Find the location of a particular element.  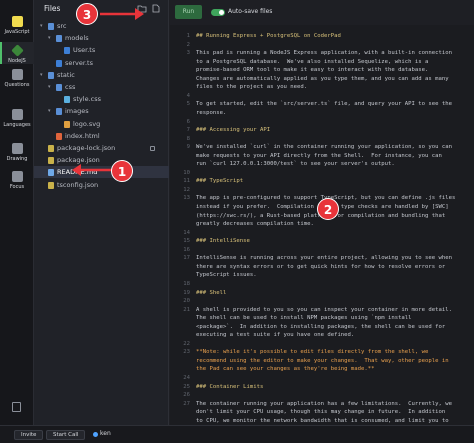

activity-questions: Questions is located at coordinates (17, 78).